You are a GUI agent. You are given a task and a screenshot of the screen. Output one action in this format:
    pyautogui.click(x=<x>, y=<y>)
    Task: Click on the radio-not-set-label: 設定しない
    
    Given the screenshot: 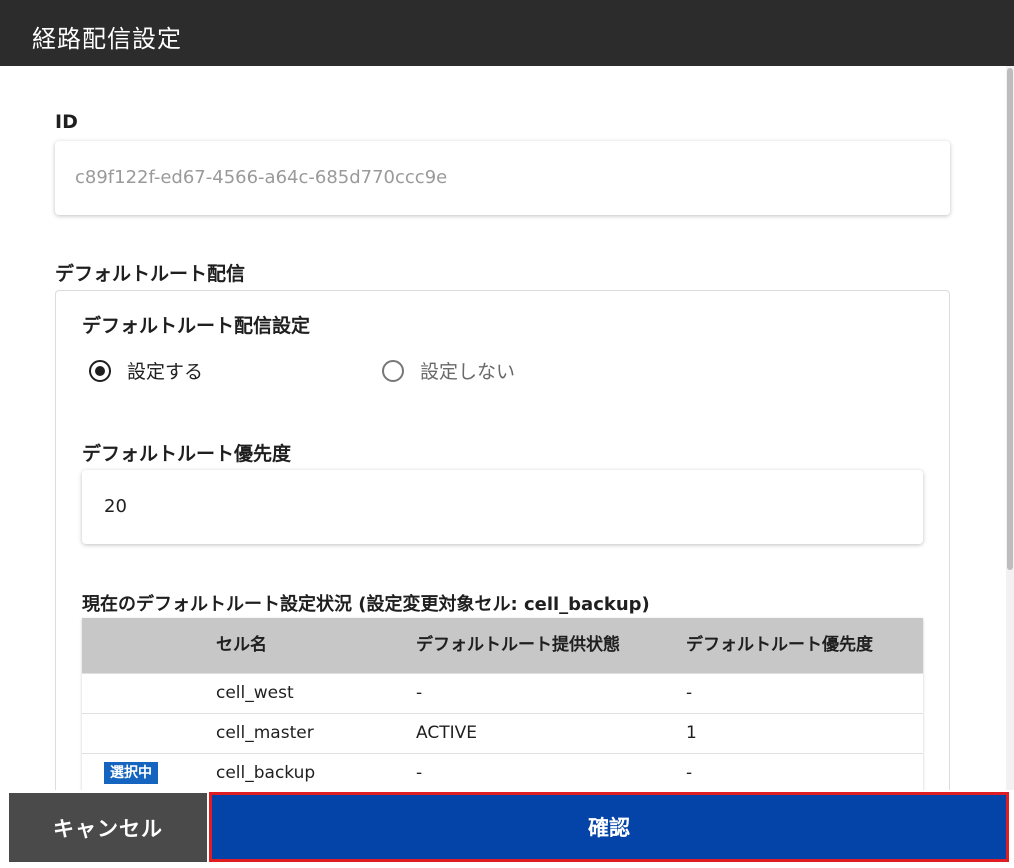 What is the action you would take?
    pyautogui.click(x=468, y=372)
    